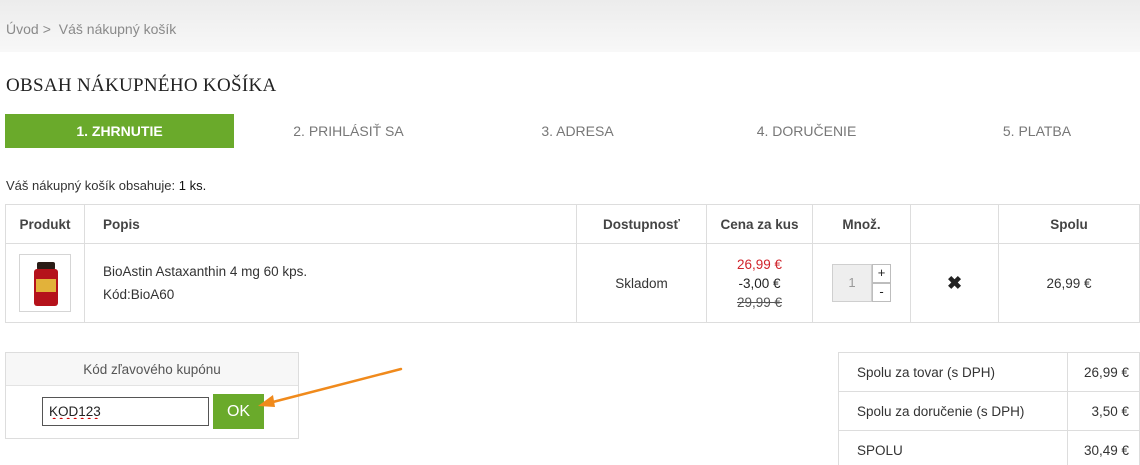 The width and height of the screenshot is (1140, 465). I want to click on totals-grand-label: SPOLU, so click(953, 447).